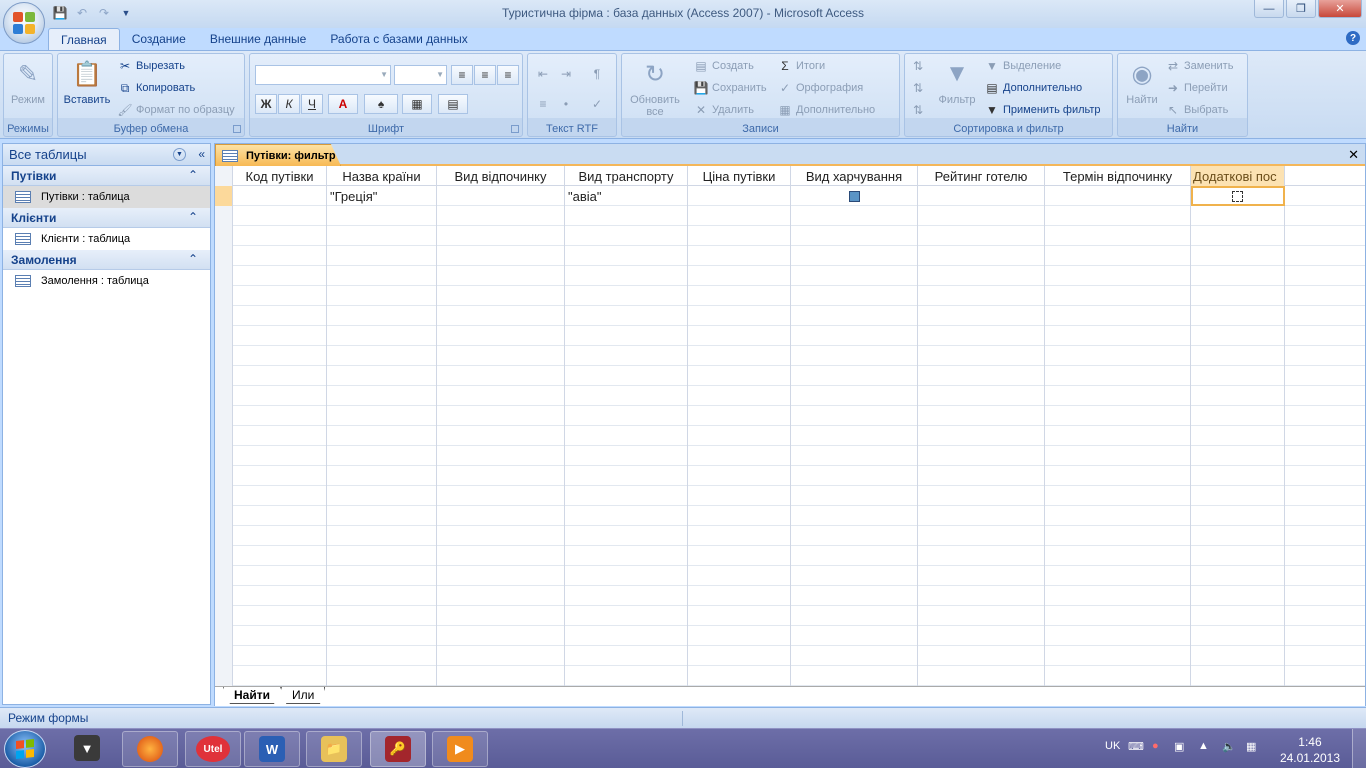  I want to click on utel-tray-icon: ●, so click(1155, 746).